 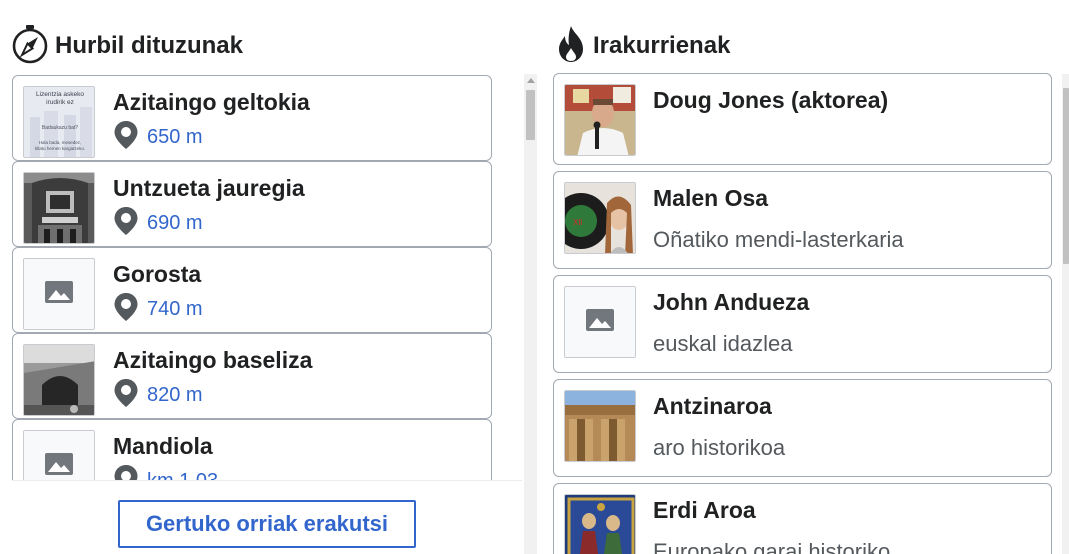 What do you see at coordinates (531, 80) in the screenshot?
I see `scroll-up-arrow-icon` at bounding box center [531, 80].